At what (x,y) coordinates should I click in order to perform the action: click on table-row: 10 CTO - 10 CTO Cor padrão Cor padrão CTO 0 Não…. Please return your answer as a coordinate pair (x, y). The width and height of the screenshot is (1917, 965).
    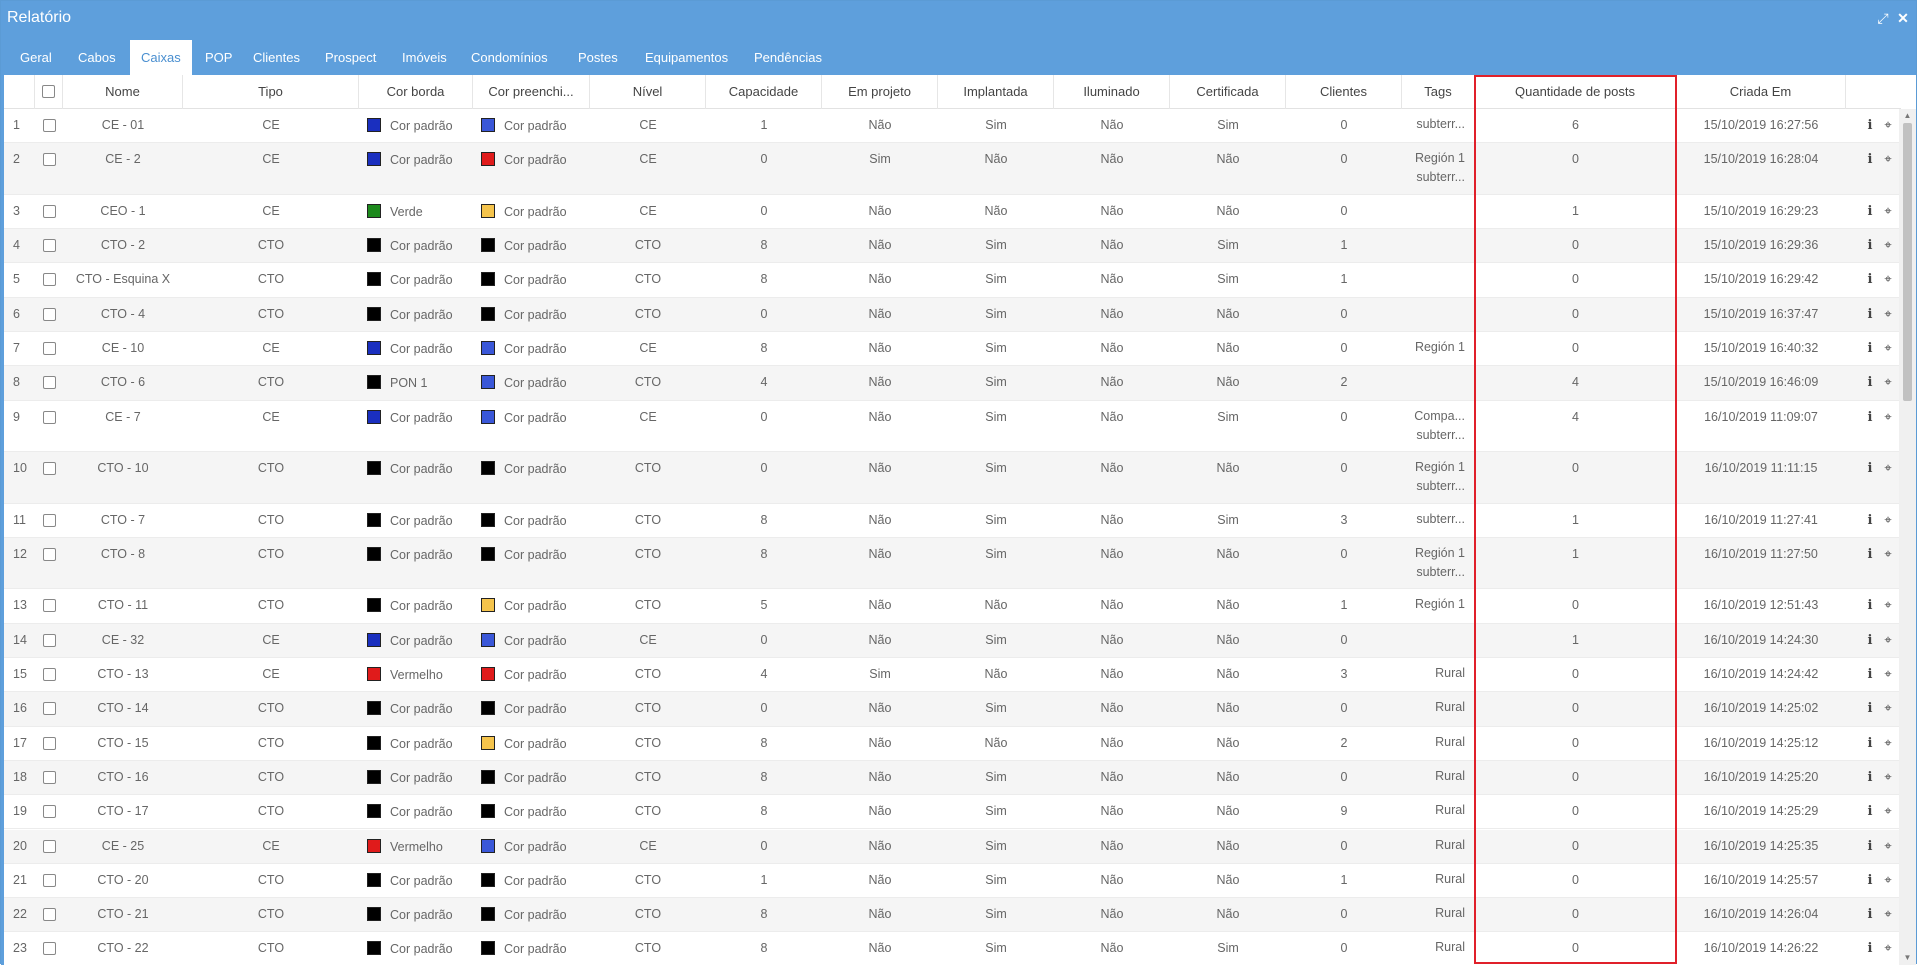
    Looking at the image, I should click on (951, 478).